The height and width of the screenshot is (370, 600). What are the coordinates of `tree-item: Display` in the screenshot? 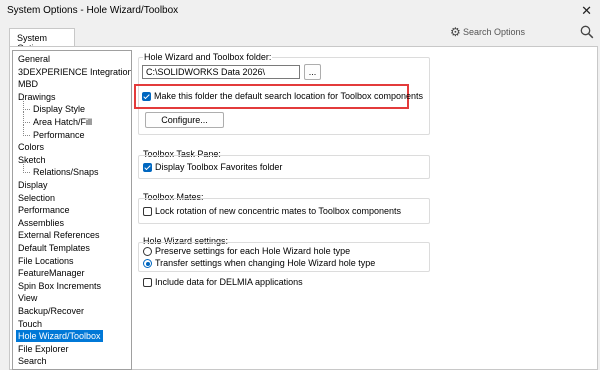 It's located at (33, 185).